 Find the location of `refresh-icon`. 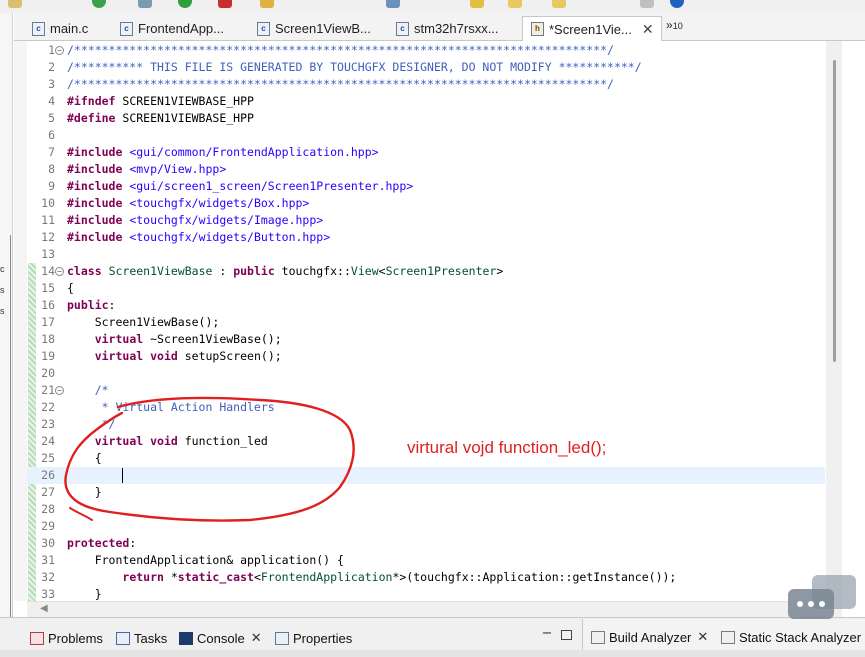

refresh-icon is located at coordinates (99, 4).